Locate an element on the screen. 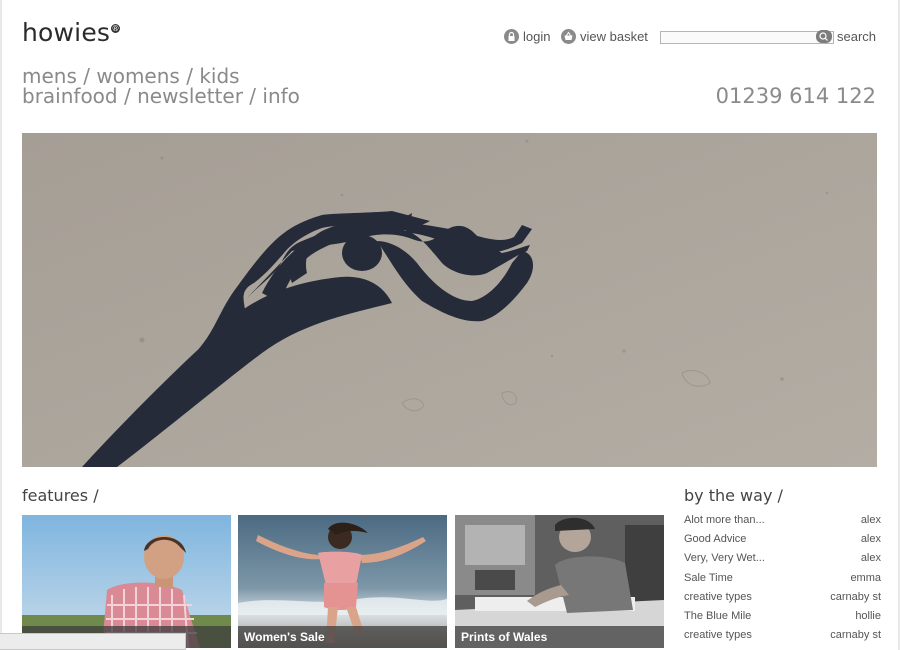  login-link: login is located at coordinates (527, 36).